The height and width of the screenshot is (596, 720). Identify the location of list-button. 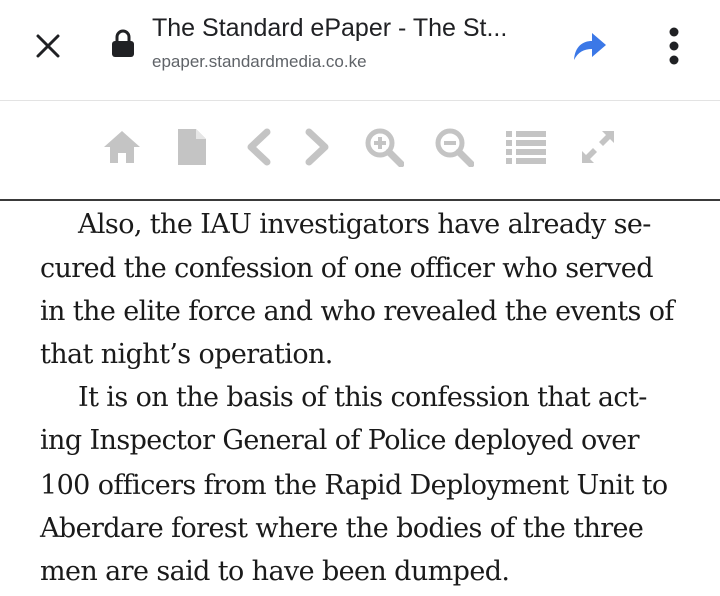
(526, 147).